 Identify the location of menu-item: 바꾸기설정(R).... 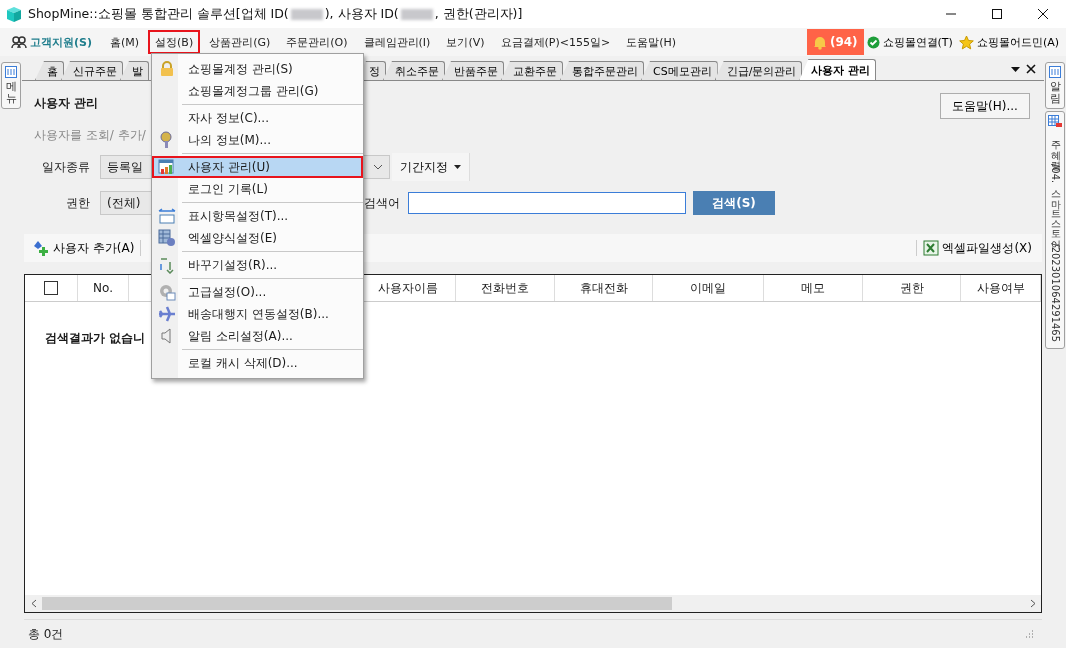
(257, 265).